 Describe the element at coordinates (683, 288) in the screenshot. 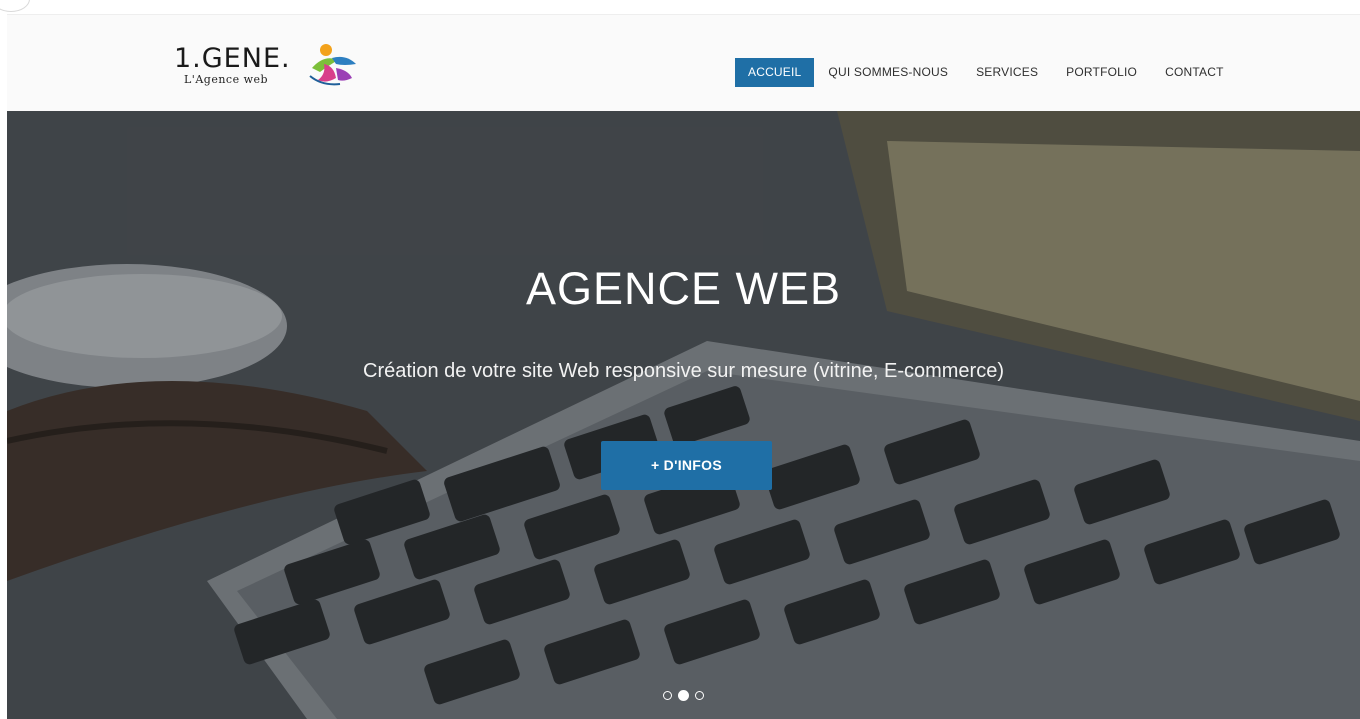

I see `hero-title: AGENCE WEB` at that location.